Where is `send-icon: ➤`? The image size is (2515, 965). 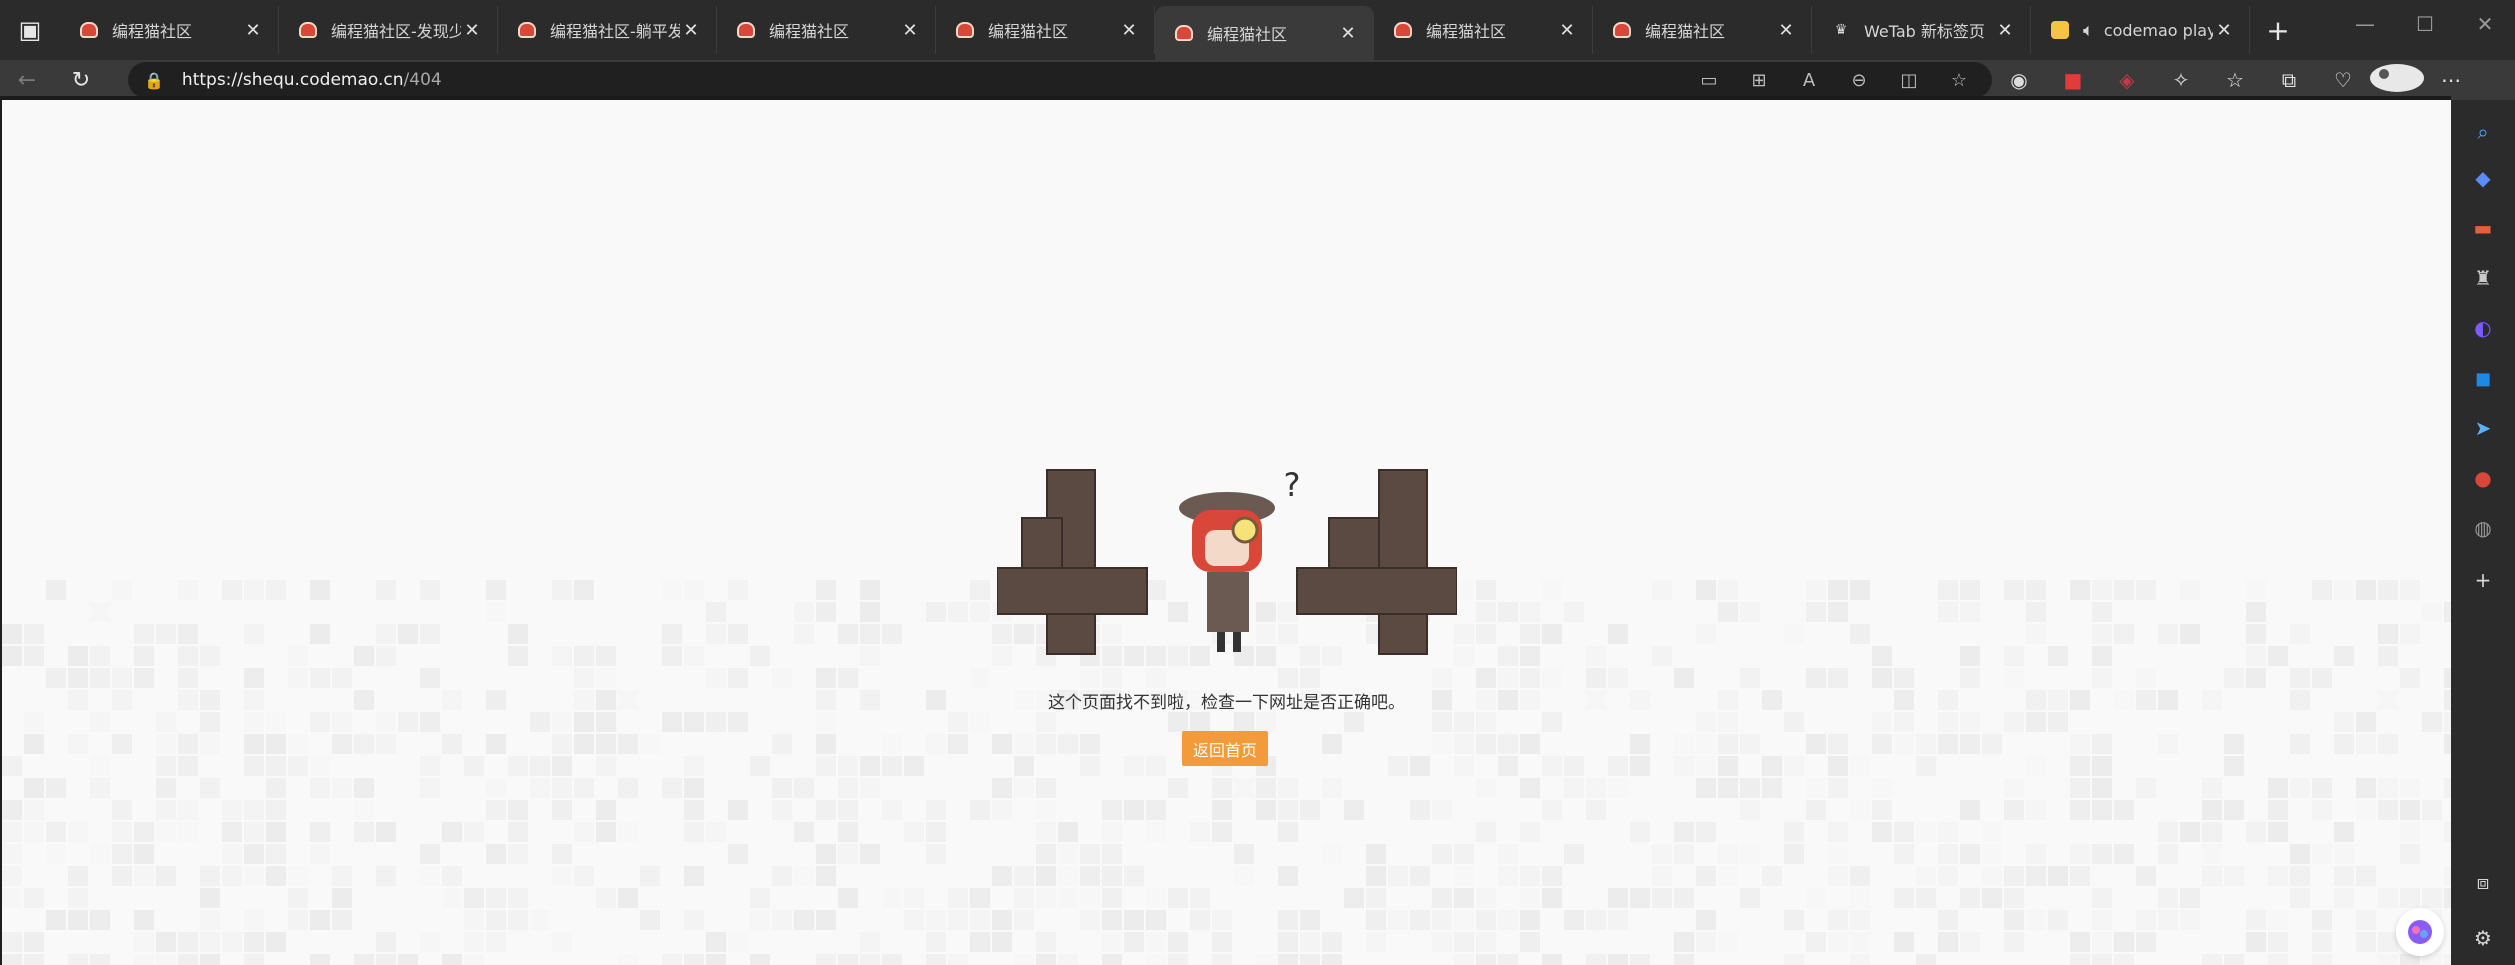 send-icon: ➤ is located at coordinates (2483, 428).